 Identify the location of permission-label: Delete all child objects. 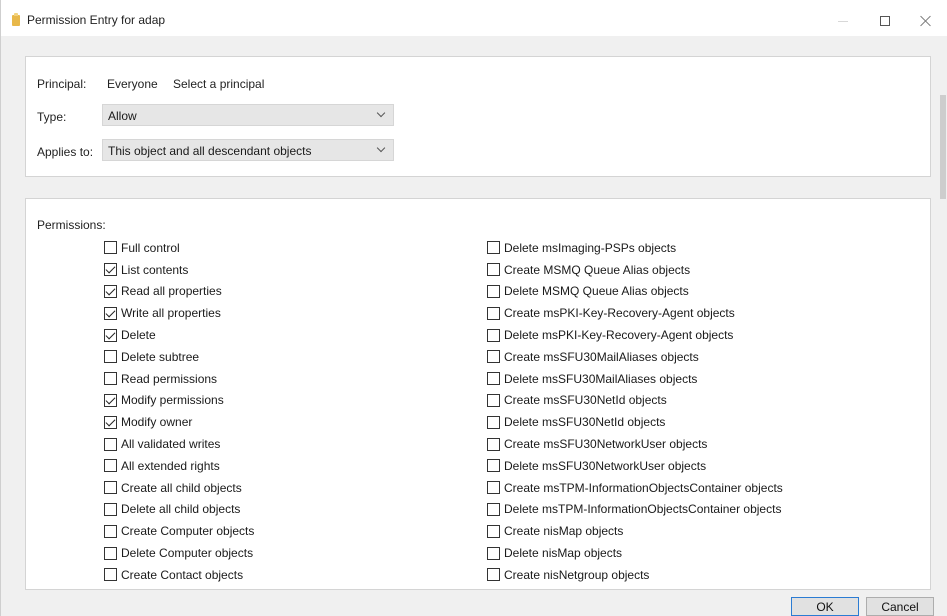
(181, 509).